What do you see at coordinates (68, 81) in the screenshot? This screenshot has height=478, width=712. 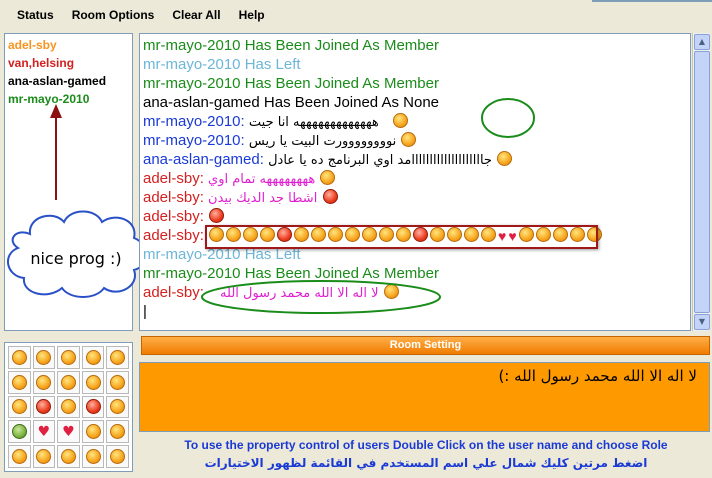 I see `user-item-ana-aslan-gamed: ana-aslan-gamed` at bounding box center [68, 81].